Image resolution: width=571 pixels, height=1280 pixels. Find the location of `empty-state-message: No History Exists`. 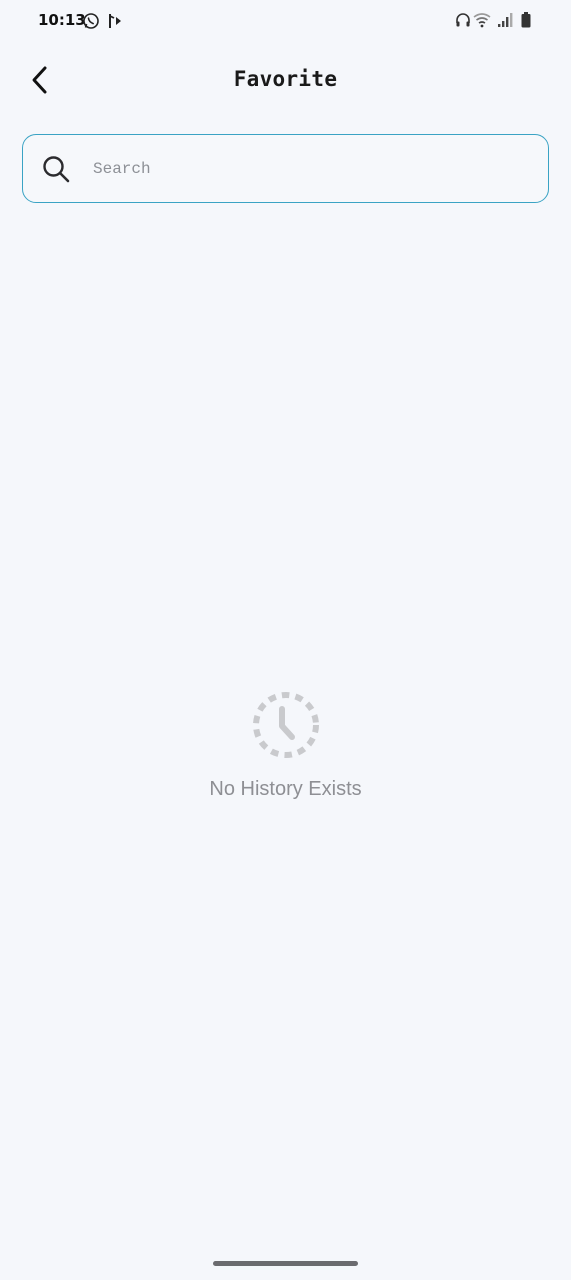

empty-state-message: No History Exists is located at coordinates (285, 789).